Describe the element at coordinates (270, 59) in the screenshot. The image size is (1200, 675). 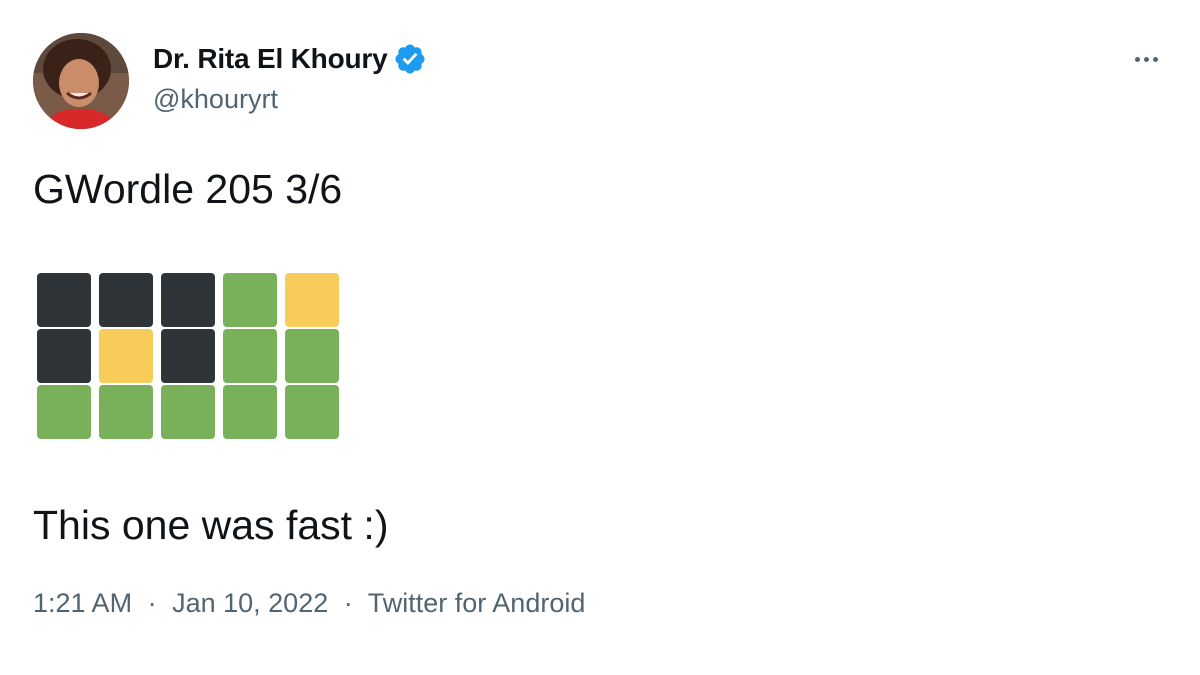
I see `author-display-name: Dr. Rita El Khoury` at that location.